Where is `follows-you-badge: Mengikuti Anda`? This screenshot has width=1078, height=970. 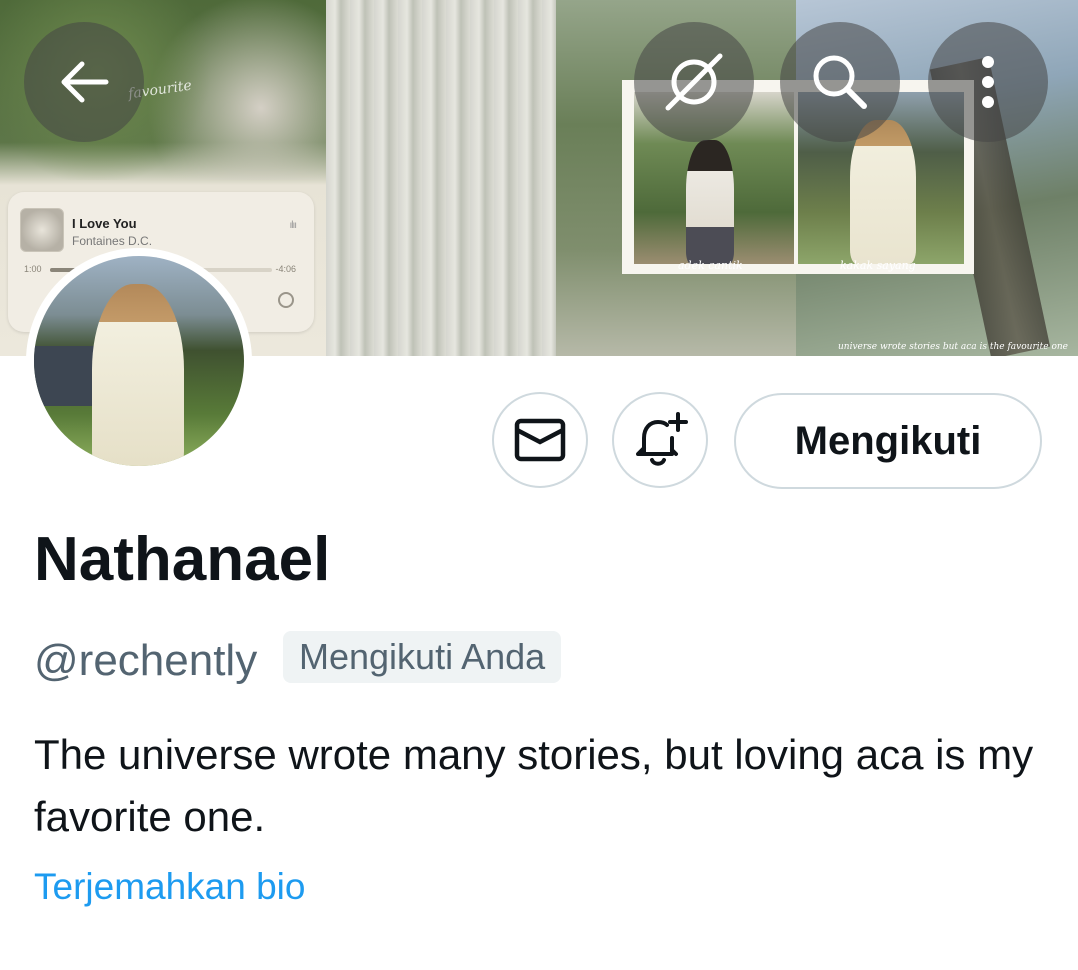 follows-you-badge: Mengikuti Anda is located at coordinates (422, 657).